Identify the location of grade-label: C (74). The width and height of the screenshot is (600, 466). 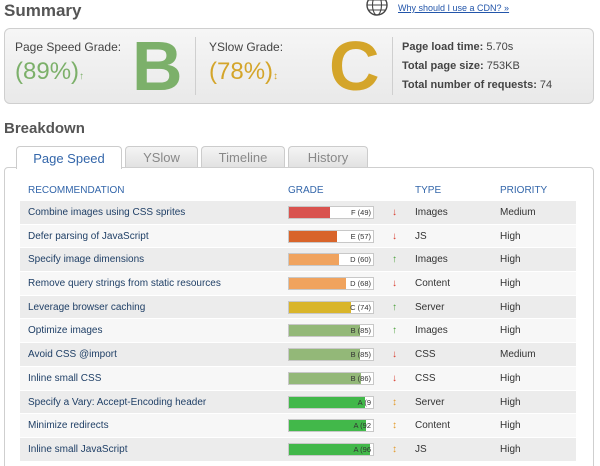
(360, 307).